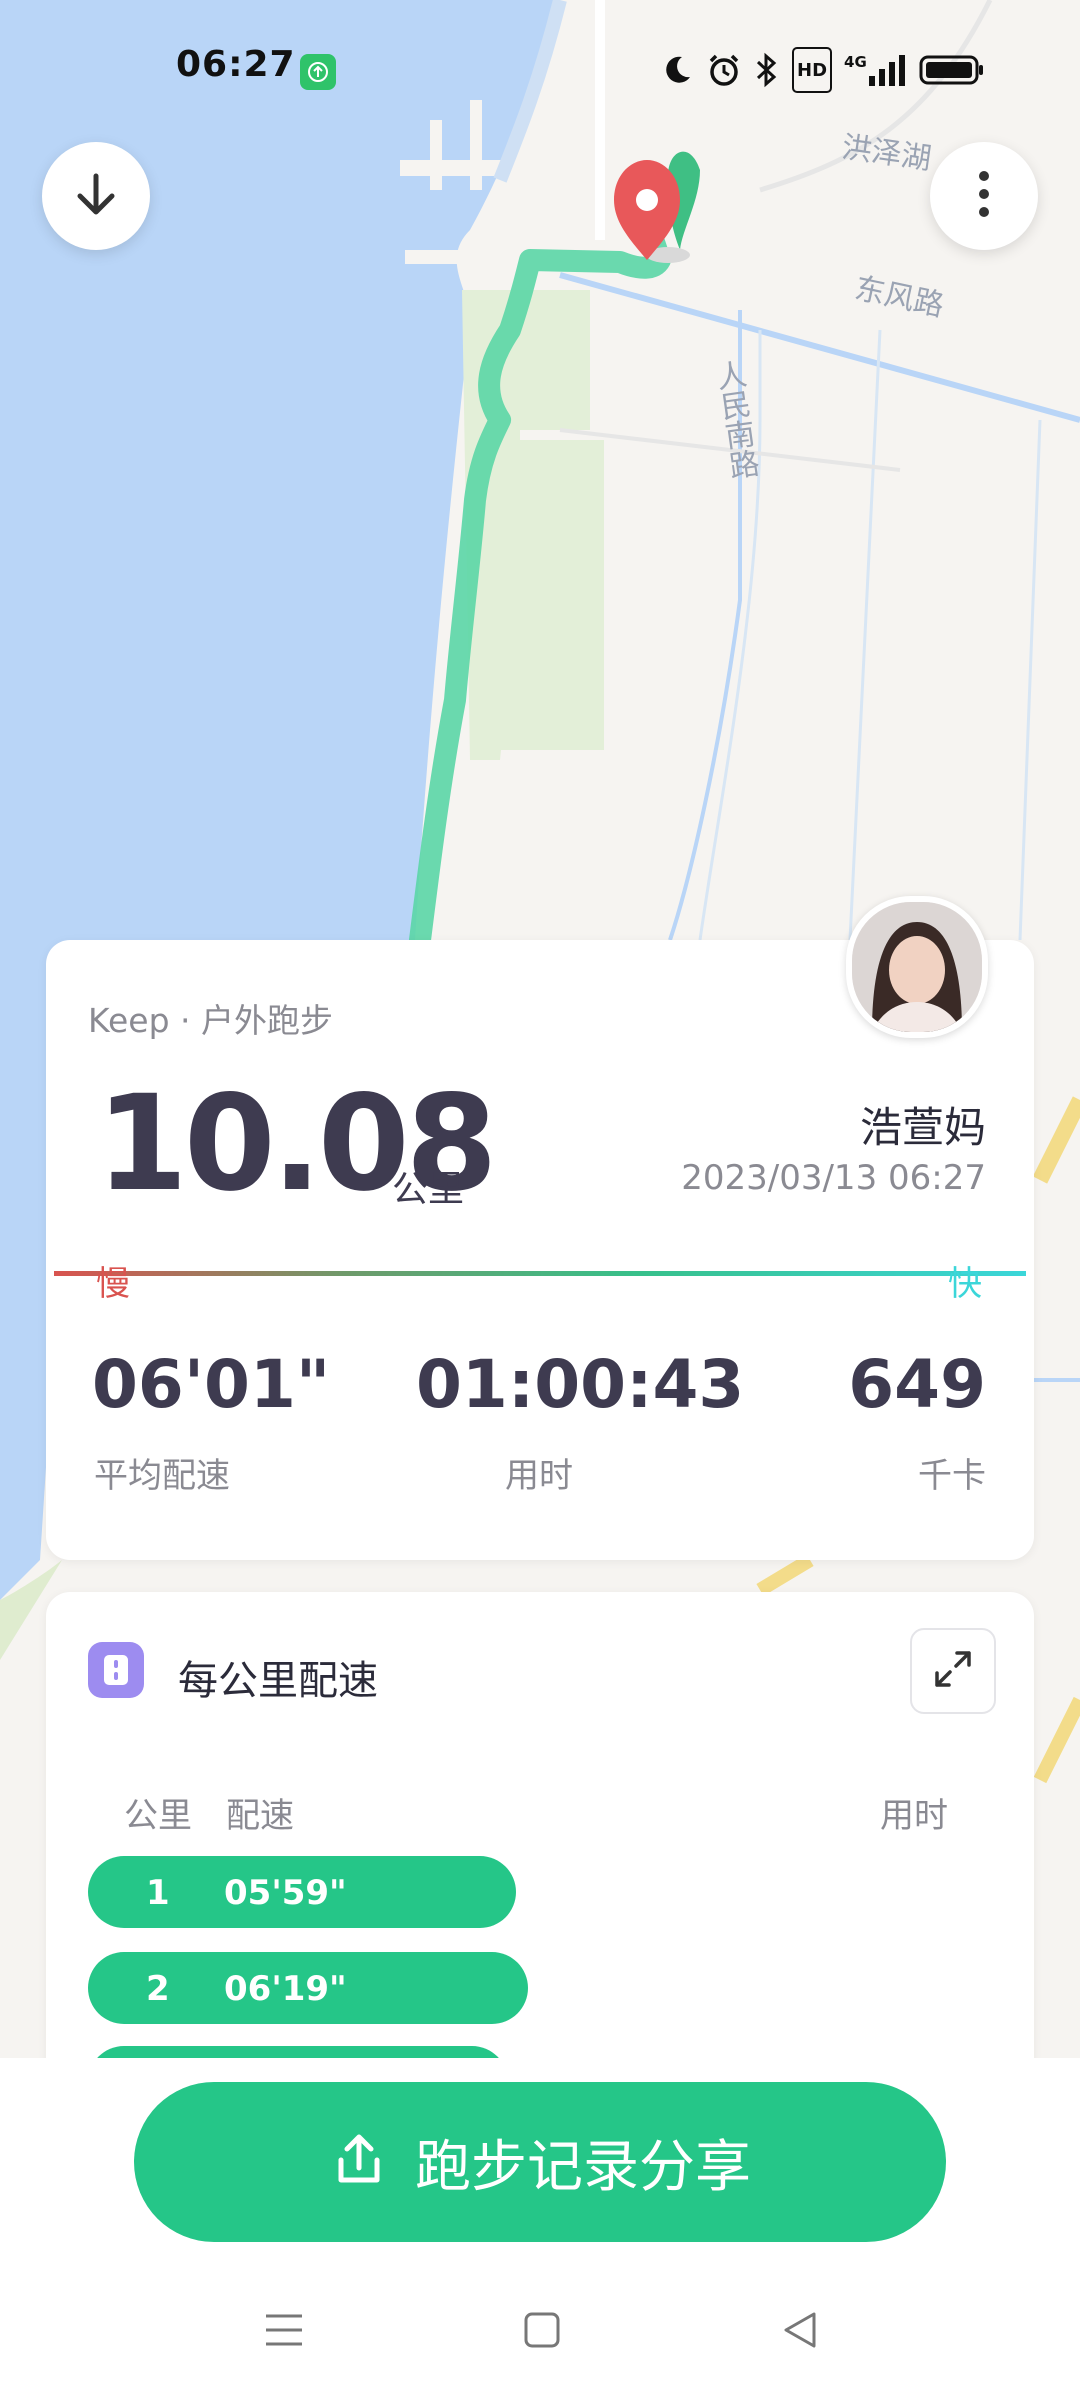  What do you see at coordinates (158, 1989) in the screenshot?
I see `split-km: 2` at bounding box center [158, 1989].